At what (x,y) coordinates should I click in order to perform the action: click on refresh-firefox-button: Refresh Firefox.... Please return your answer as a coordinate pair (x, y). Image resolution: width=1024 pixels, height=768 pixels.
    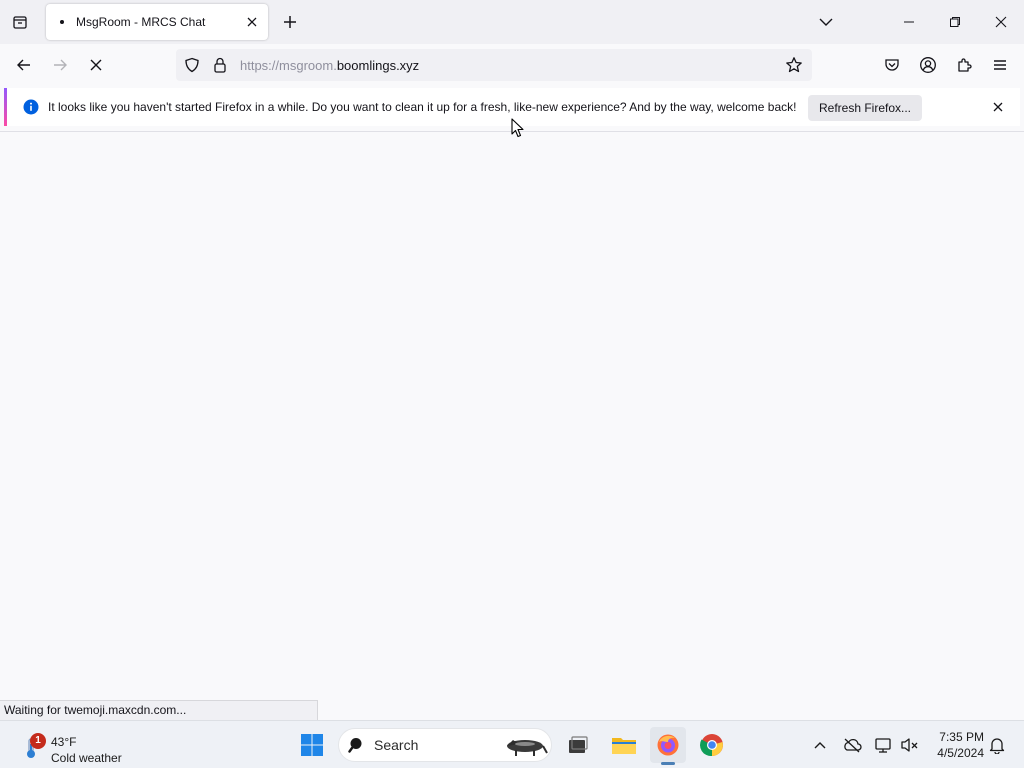
    Looking at the image, I should click on (865, 108).